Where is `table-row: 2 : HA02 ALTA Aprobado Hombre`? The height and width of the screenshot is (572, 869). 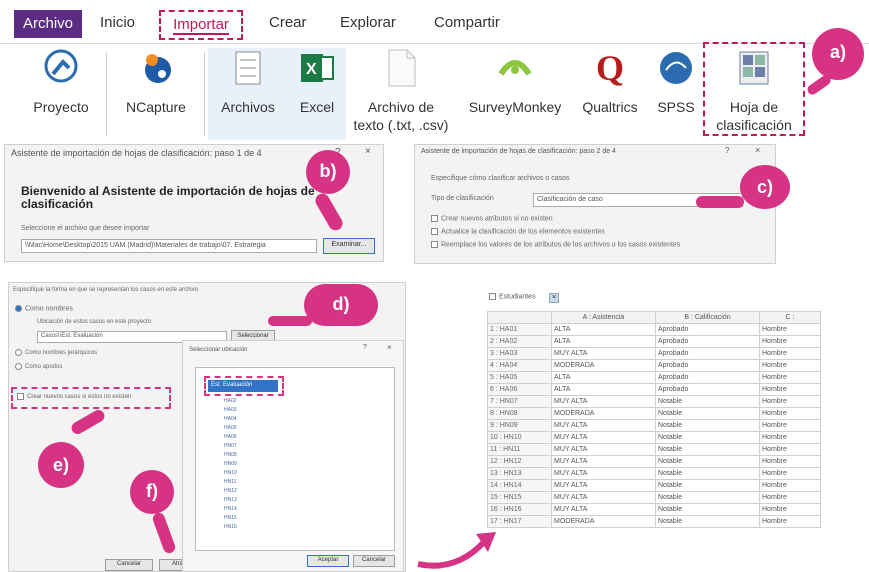 table-row: 2 : HA02 ALTA Aprobado Hombre is located at coordinates (654, 341).